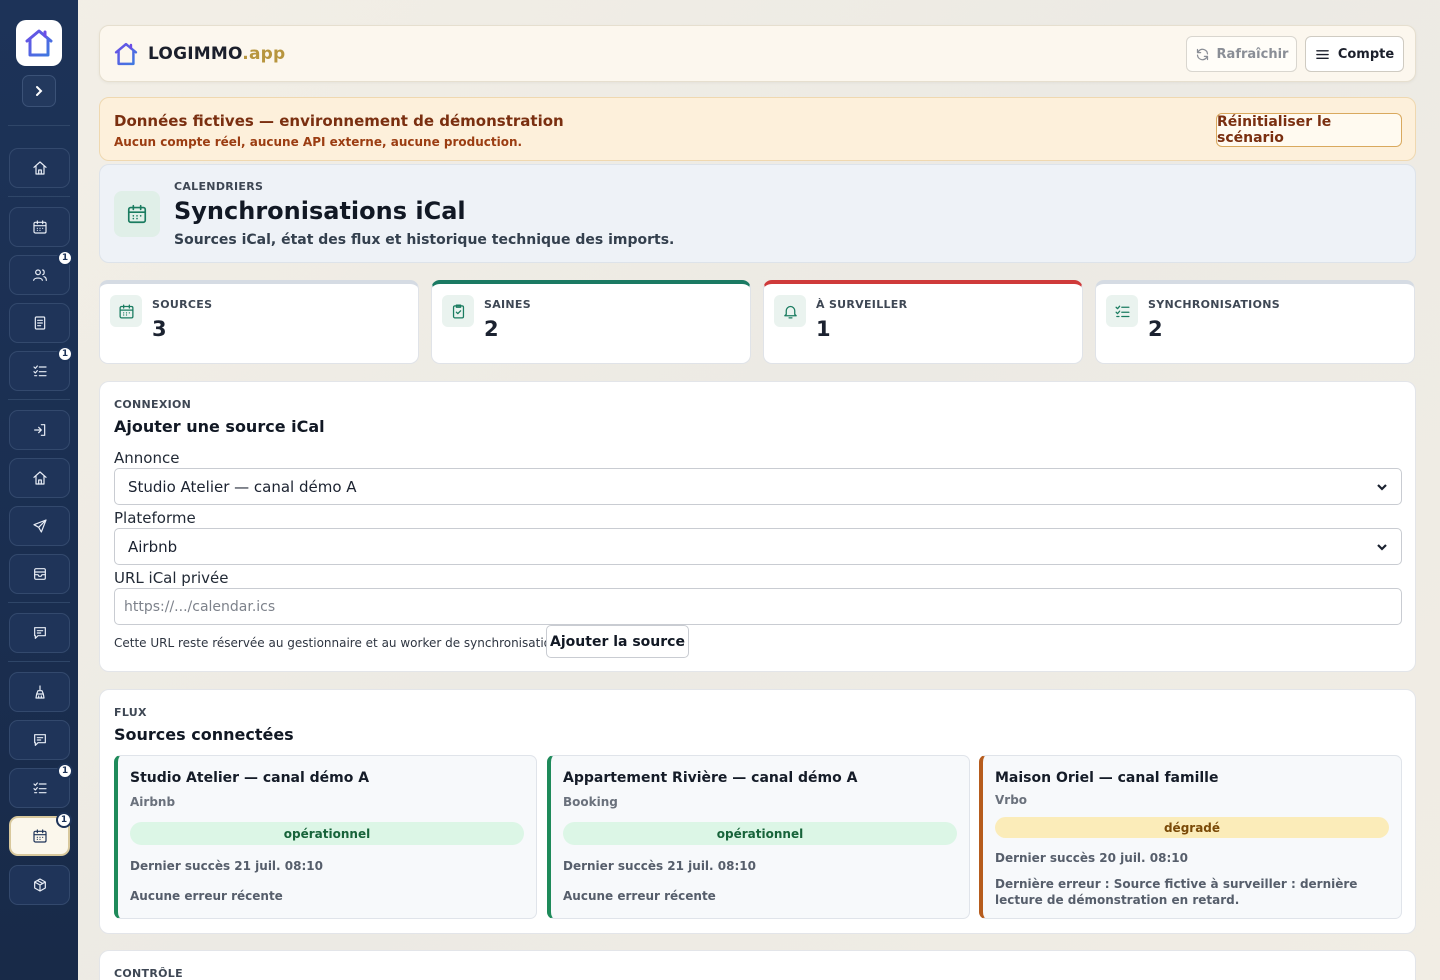 The image size is (1440, 980). Describe the element at coordinates (130, 712) in the screenshot. I see `section-eyebrow: FLUX` at that location.